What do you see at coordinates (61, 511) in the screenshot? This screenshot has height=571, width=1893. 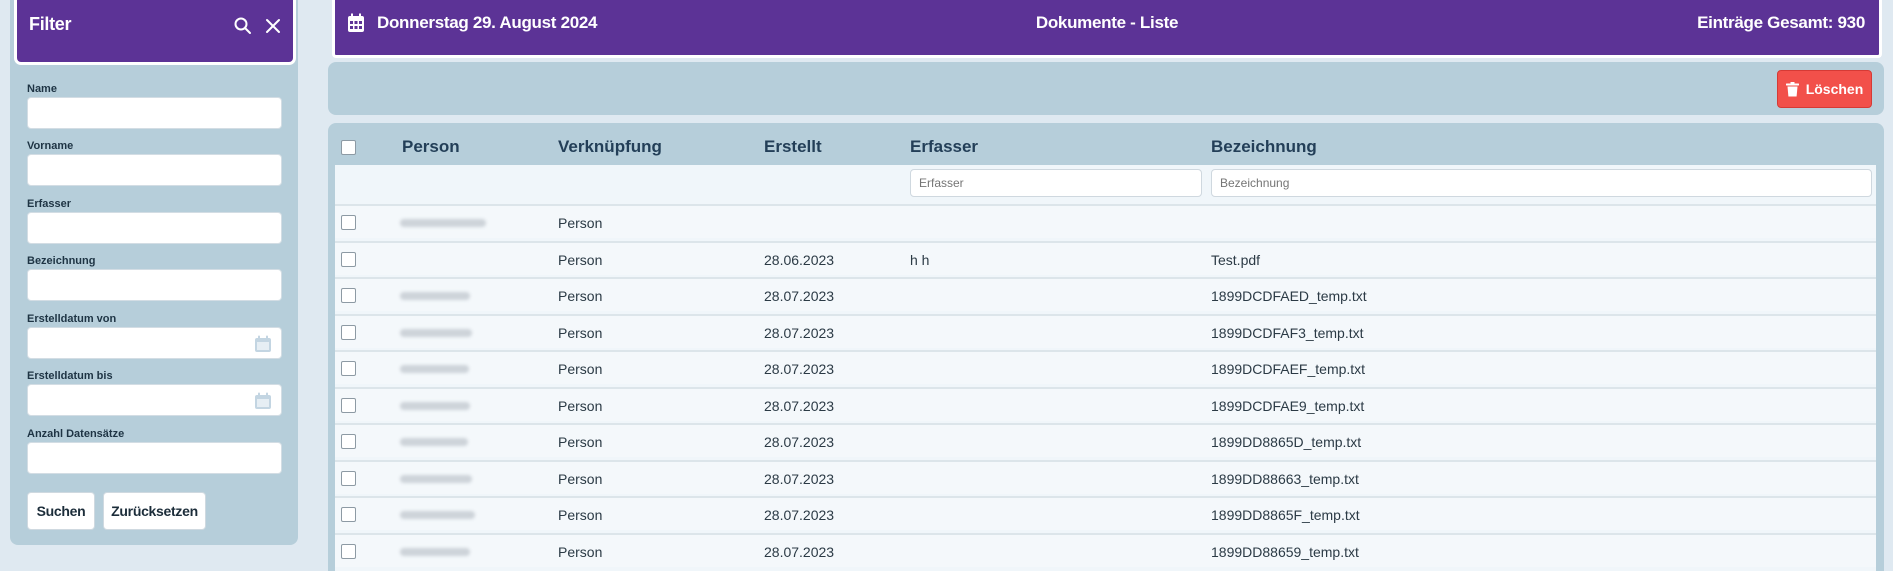 I see `search-button: Suchen` at bounding box center [61, 511].